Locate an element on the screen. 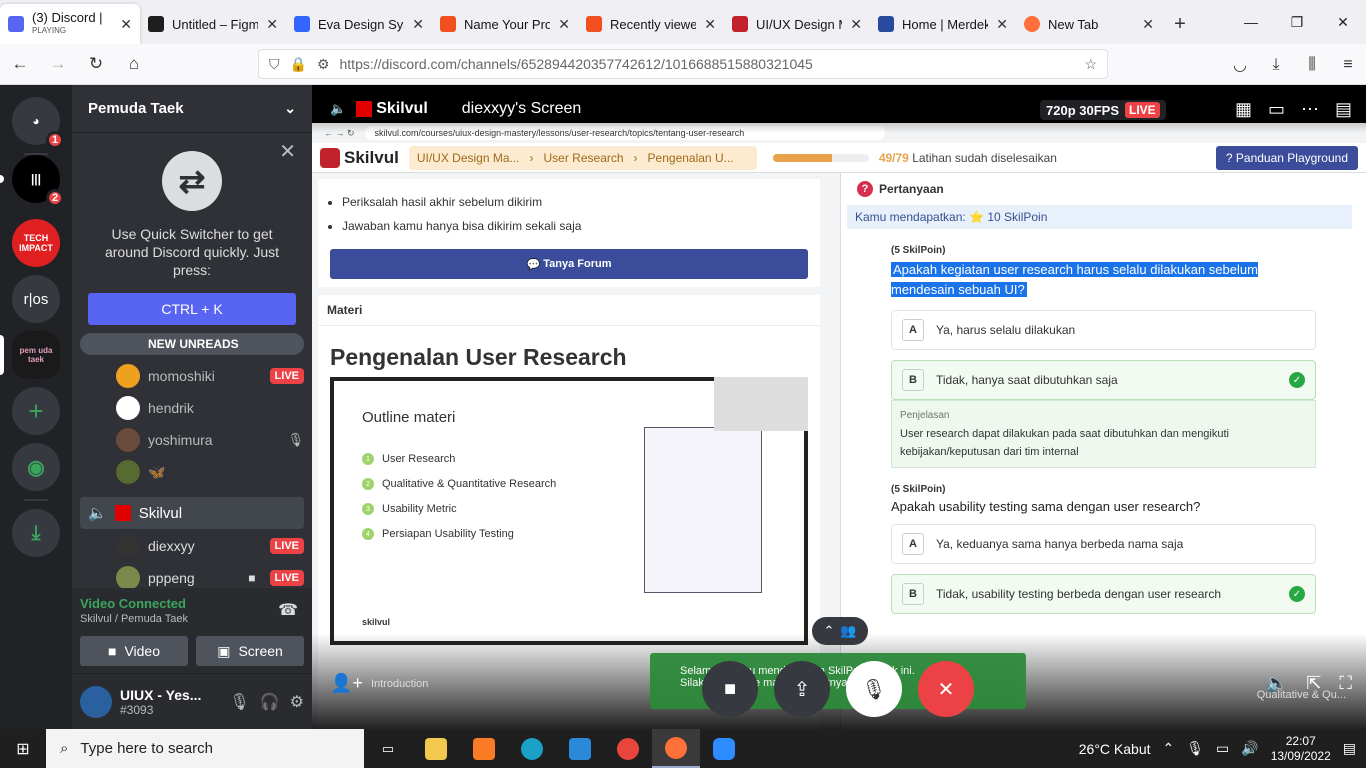 The width and height of the screenshot is (1366, 768). slide-item: 1 User Research is located at coordinates (459, 459).